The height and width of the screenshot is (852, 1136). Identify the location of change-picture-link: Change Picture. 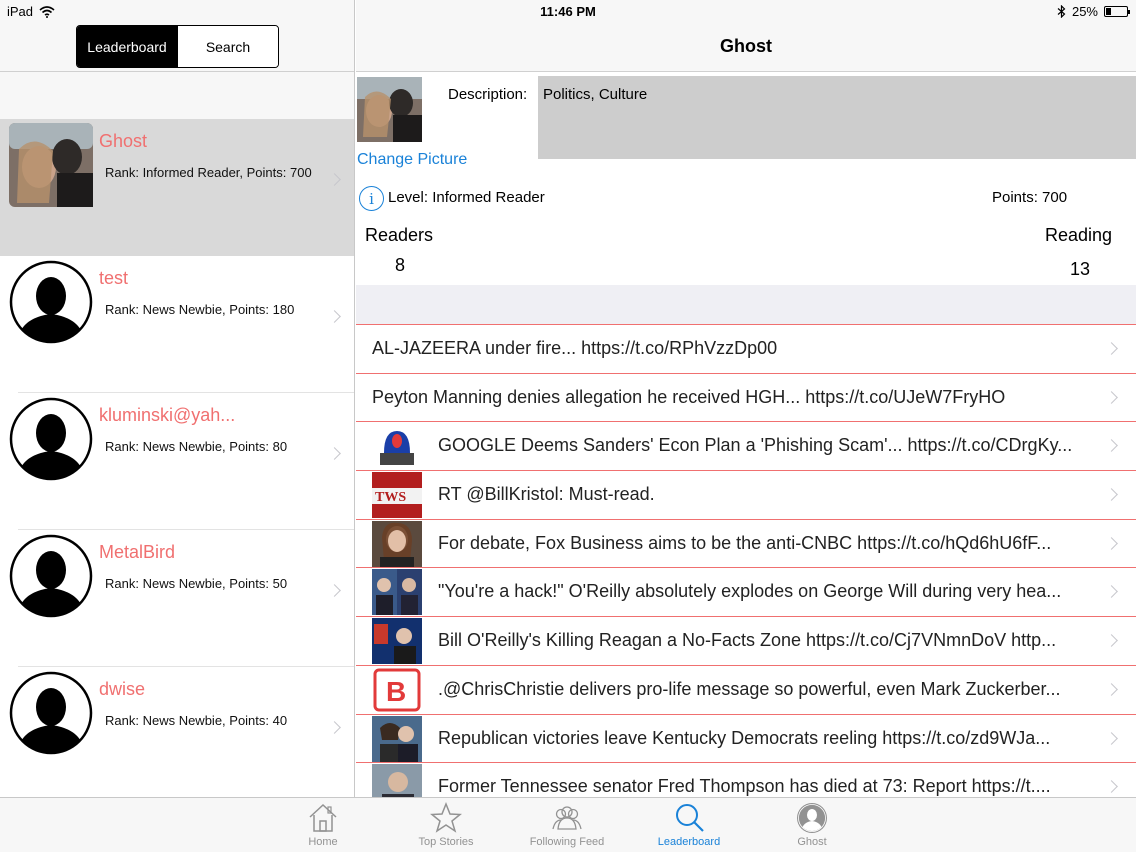
(412, 160).